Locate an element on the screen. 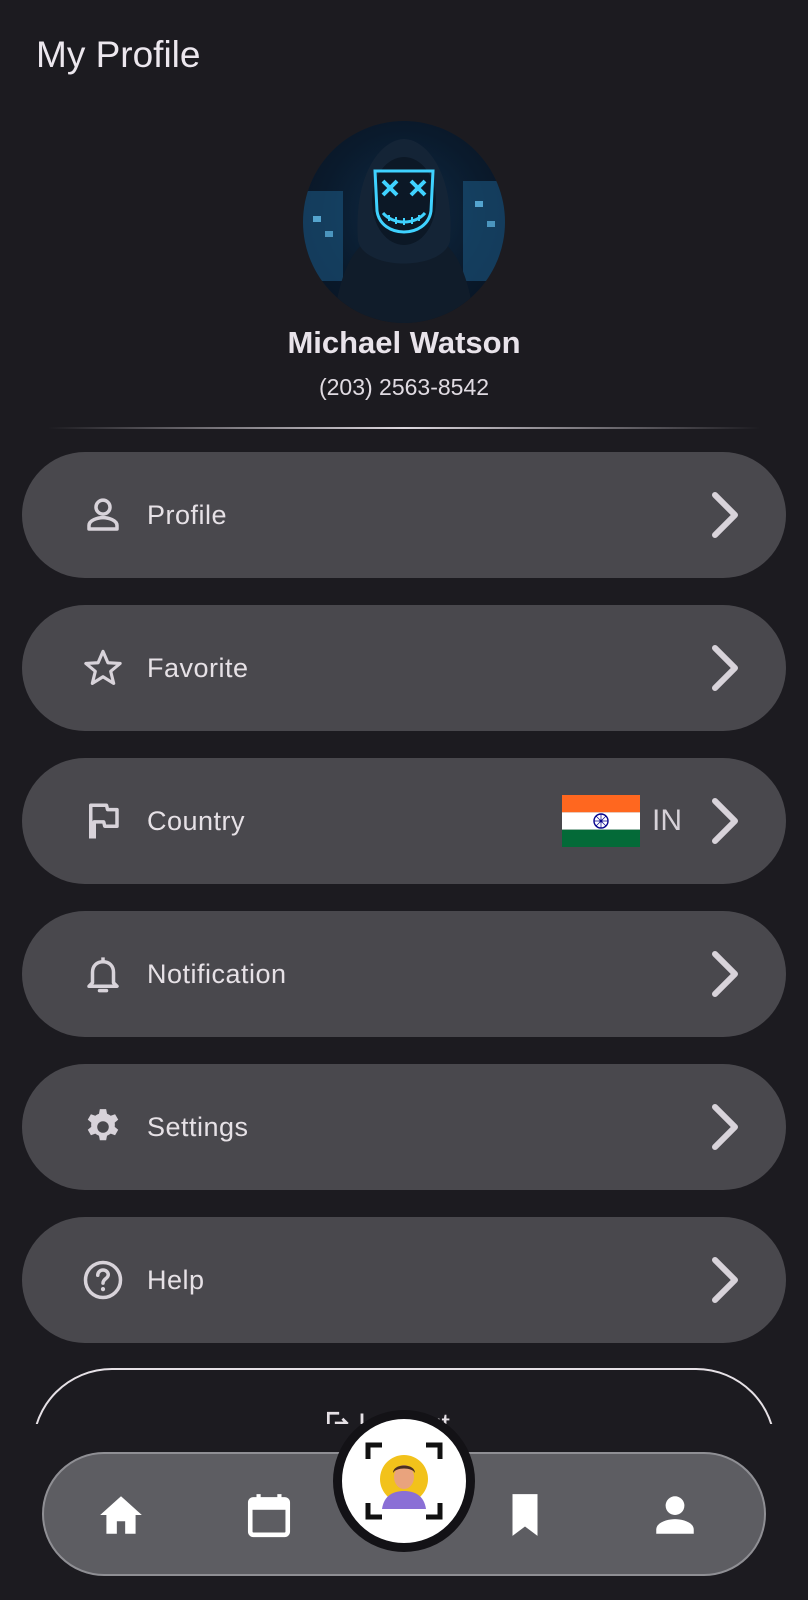 The height and width of the screenshot is (1600, 808). menu-item-settings: Settings is located at coordinates (404, 1127).